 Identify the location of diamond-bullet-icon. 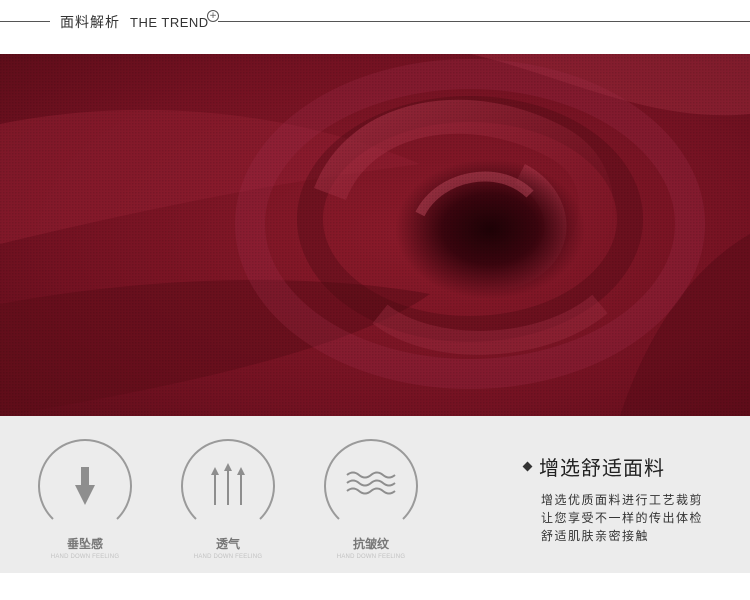
(527, 466).